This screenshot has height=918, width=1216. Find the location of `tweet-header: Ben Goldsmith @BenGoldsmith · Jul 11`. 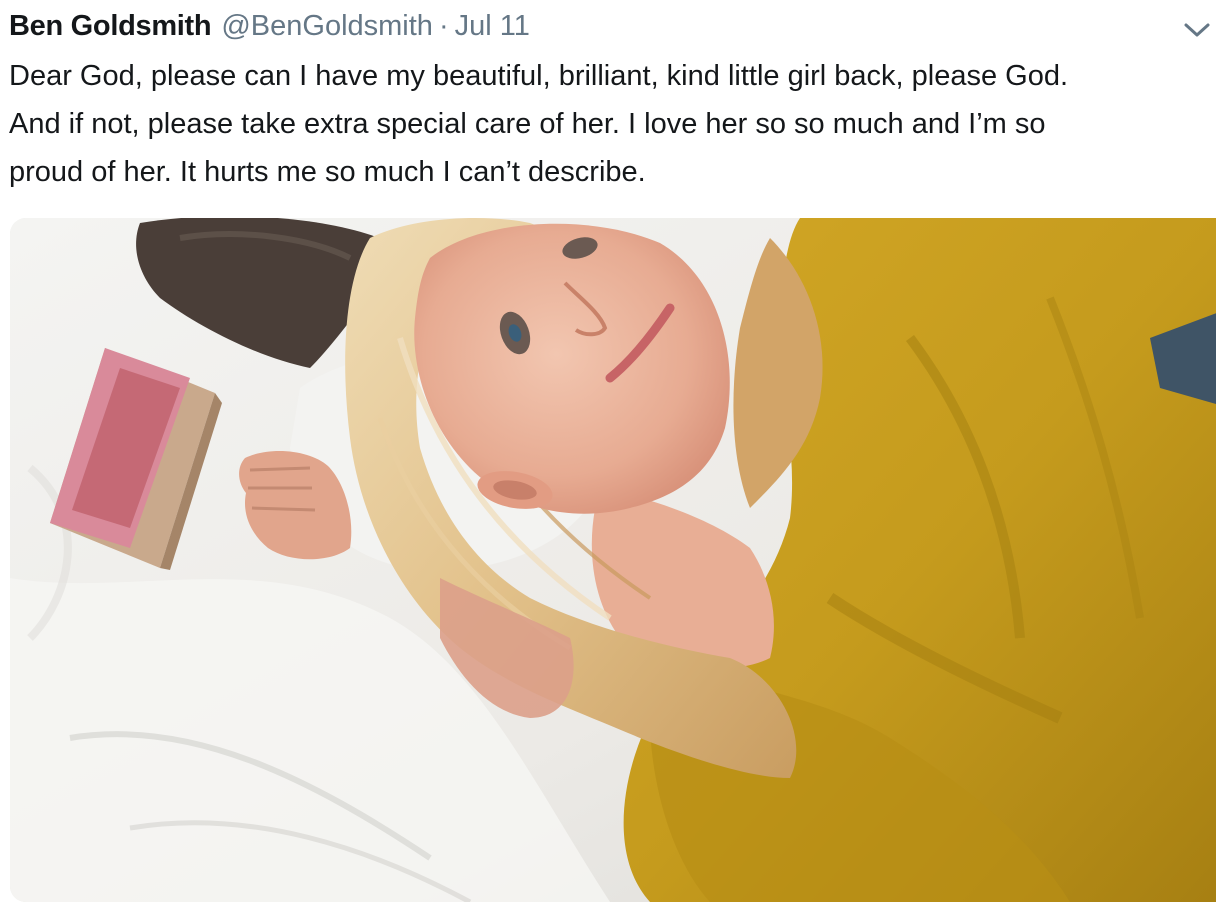

tweet-header: Ben Goldsmith @BenGoldsmith · Jul 11 is located at coordinates (269, 26).